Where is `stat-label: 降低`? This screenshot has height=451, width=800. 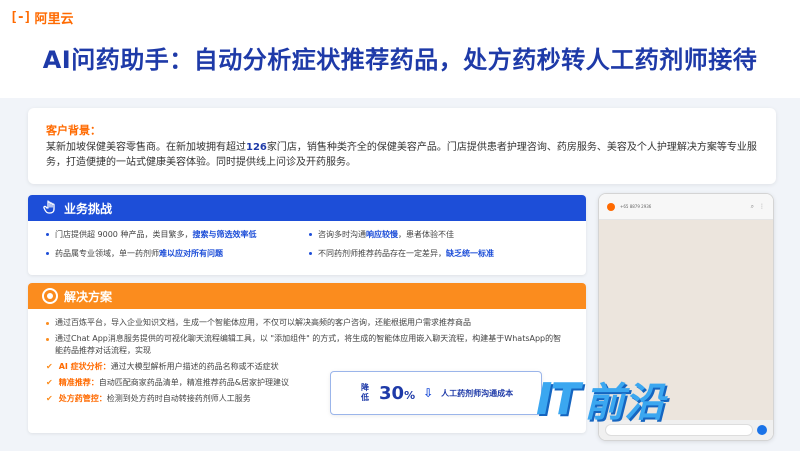 stat-label: 降低 is located at coordinates (365, 392).